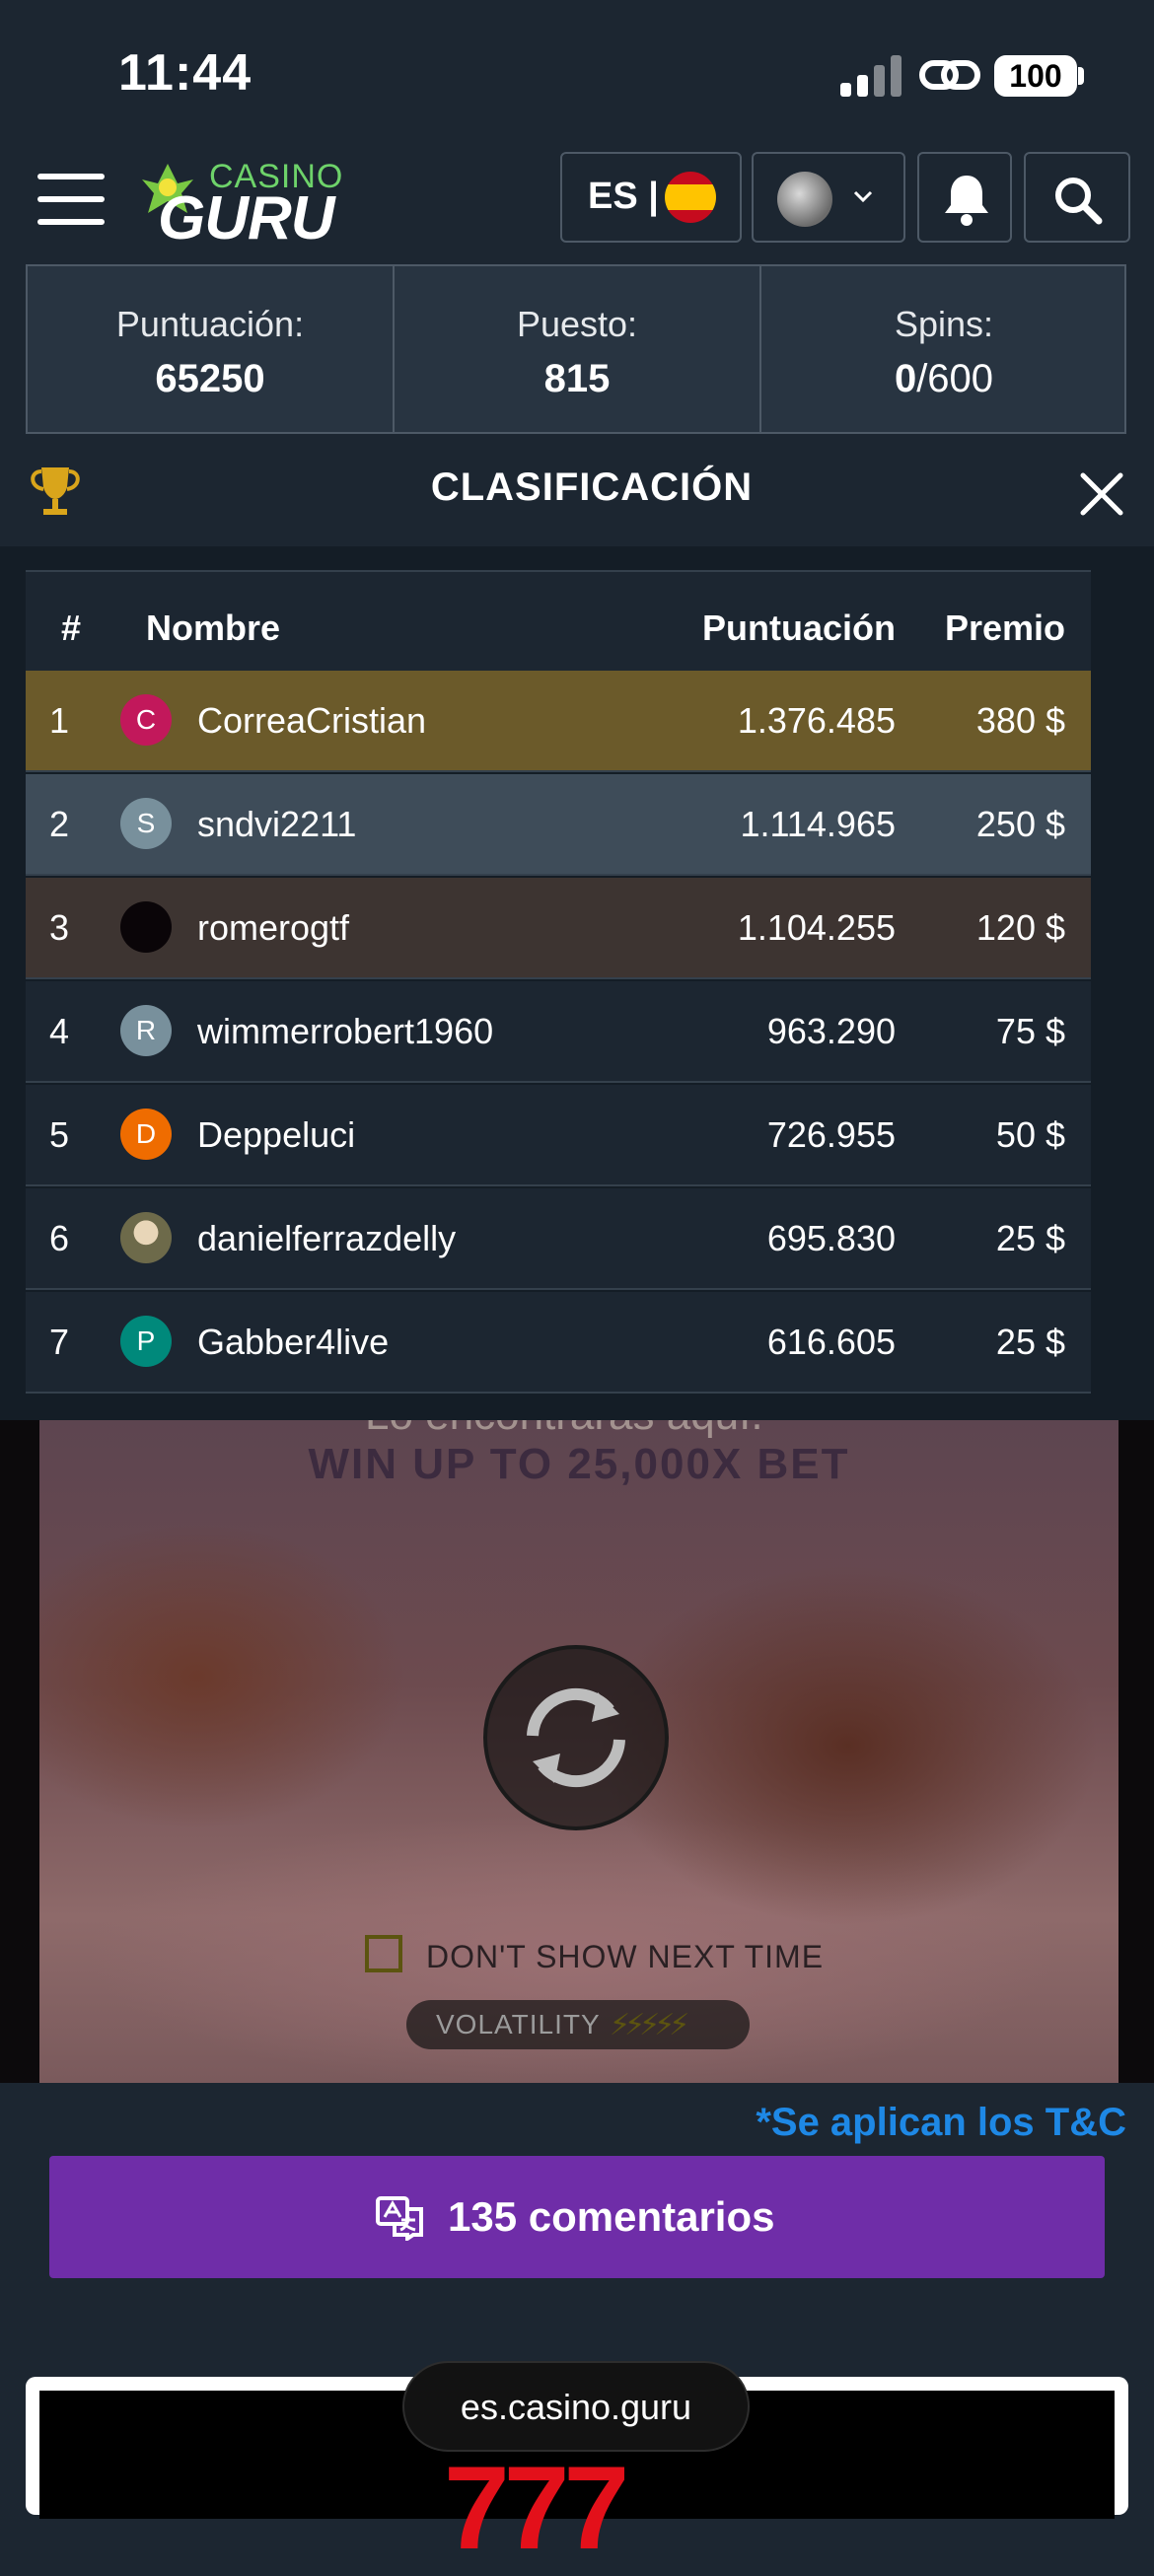  I want to click on player-score: 963.290, so click(831, 1031).